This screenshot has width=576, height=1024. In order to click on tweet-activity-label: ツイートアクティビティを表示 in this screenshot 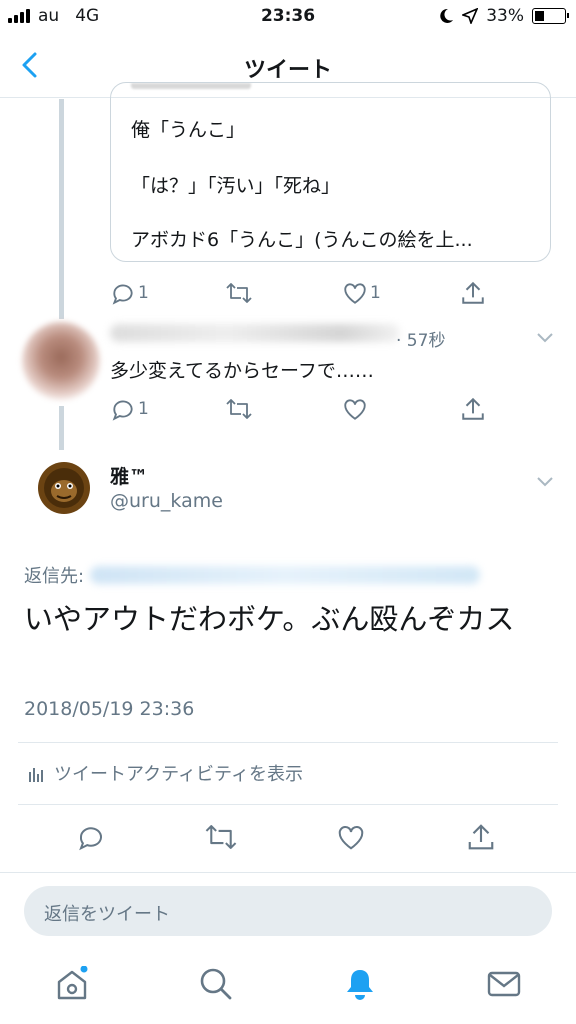, I will do `click(178, 774)`.